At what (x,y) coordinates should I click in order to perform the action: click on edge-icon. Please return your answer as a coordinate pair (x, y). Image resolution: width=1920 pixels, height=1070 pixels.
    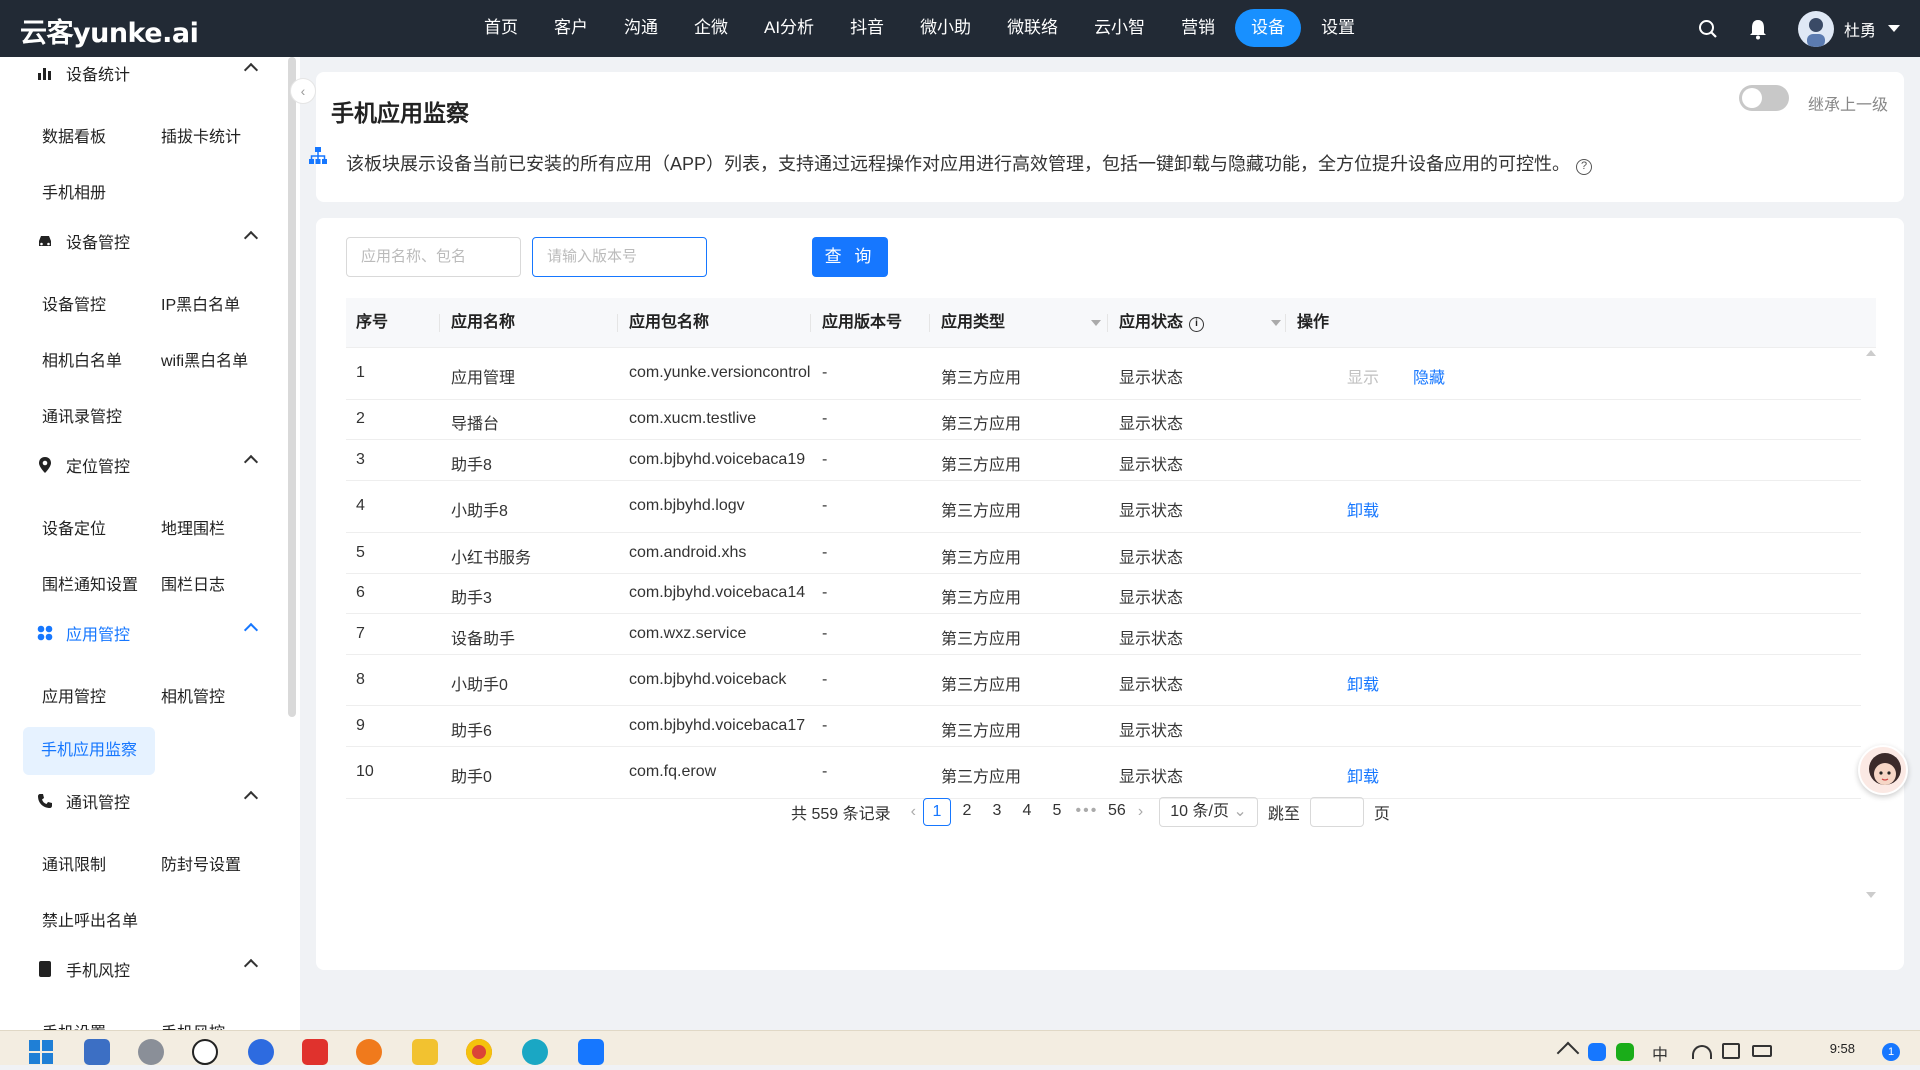
    Looking at the image, I should click on (535, 1052).